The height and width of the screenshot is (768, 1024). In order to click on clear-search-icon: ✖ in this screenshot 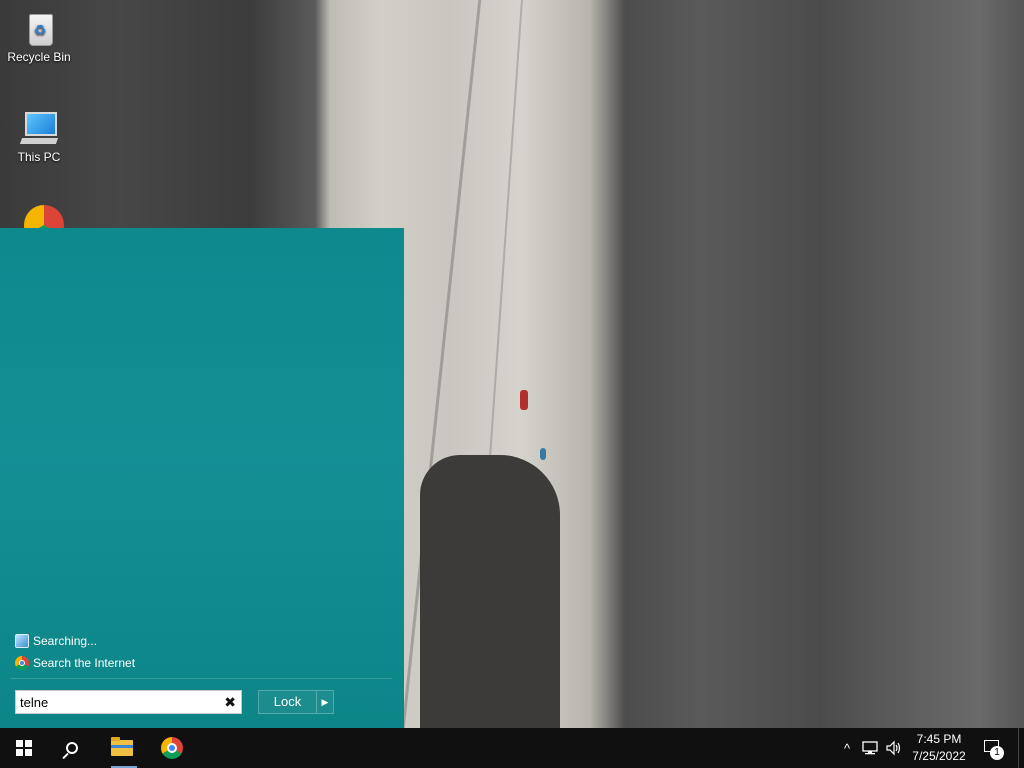, I will do `click(230, 702)`.